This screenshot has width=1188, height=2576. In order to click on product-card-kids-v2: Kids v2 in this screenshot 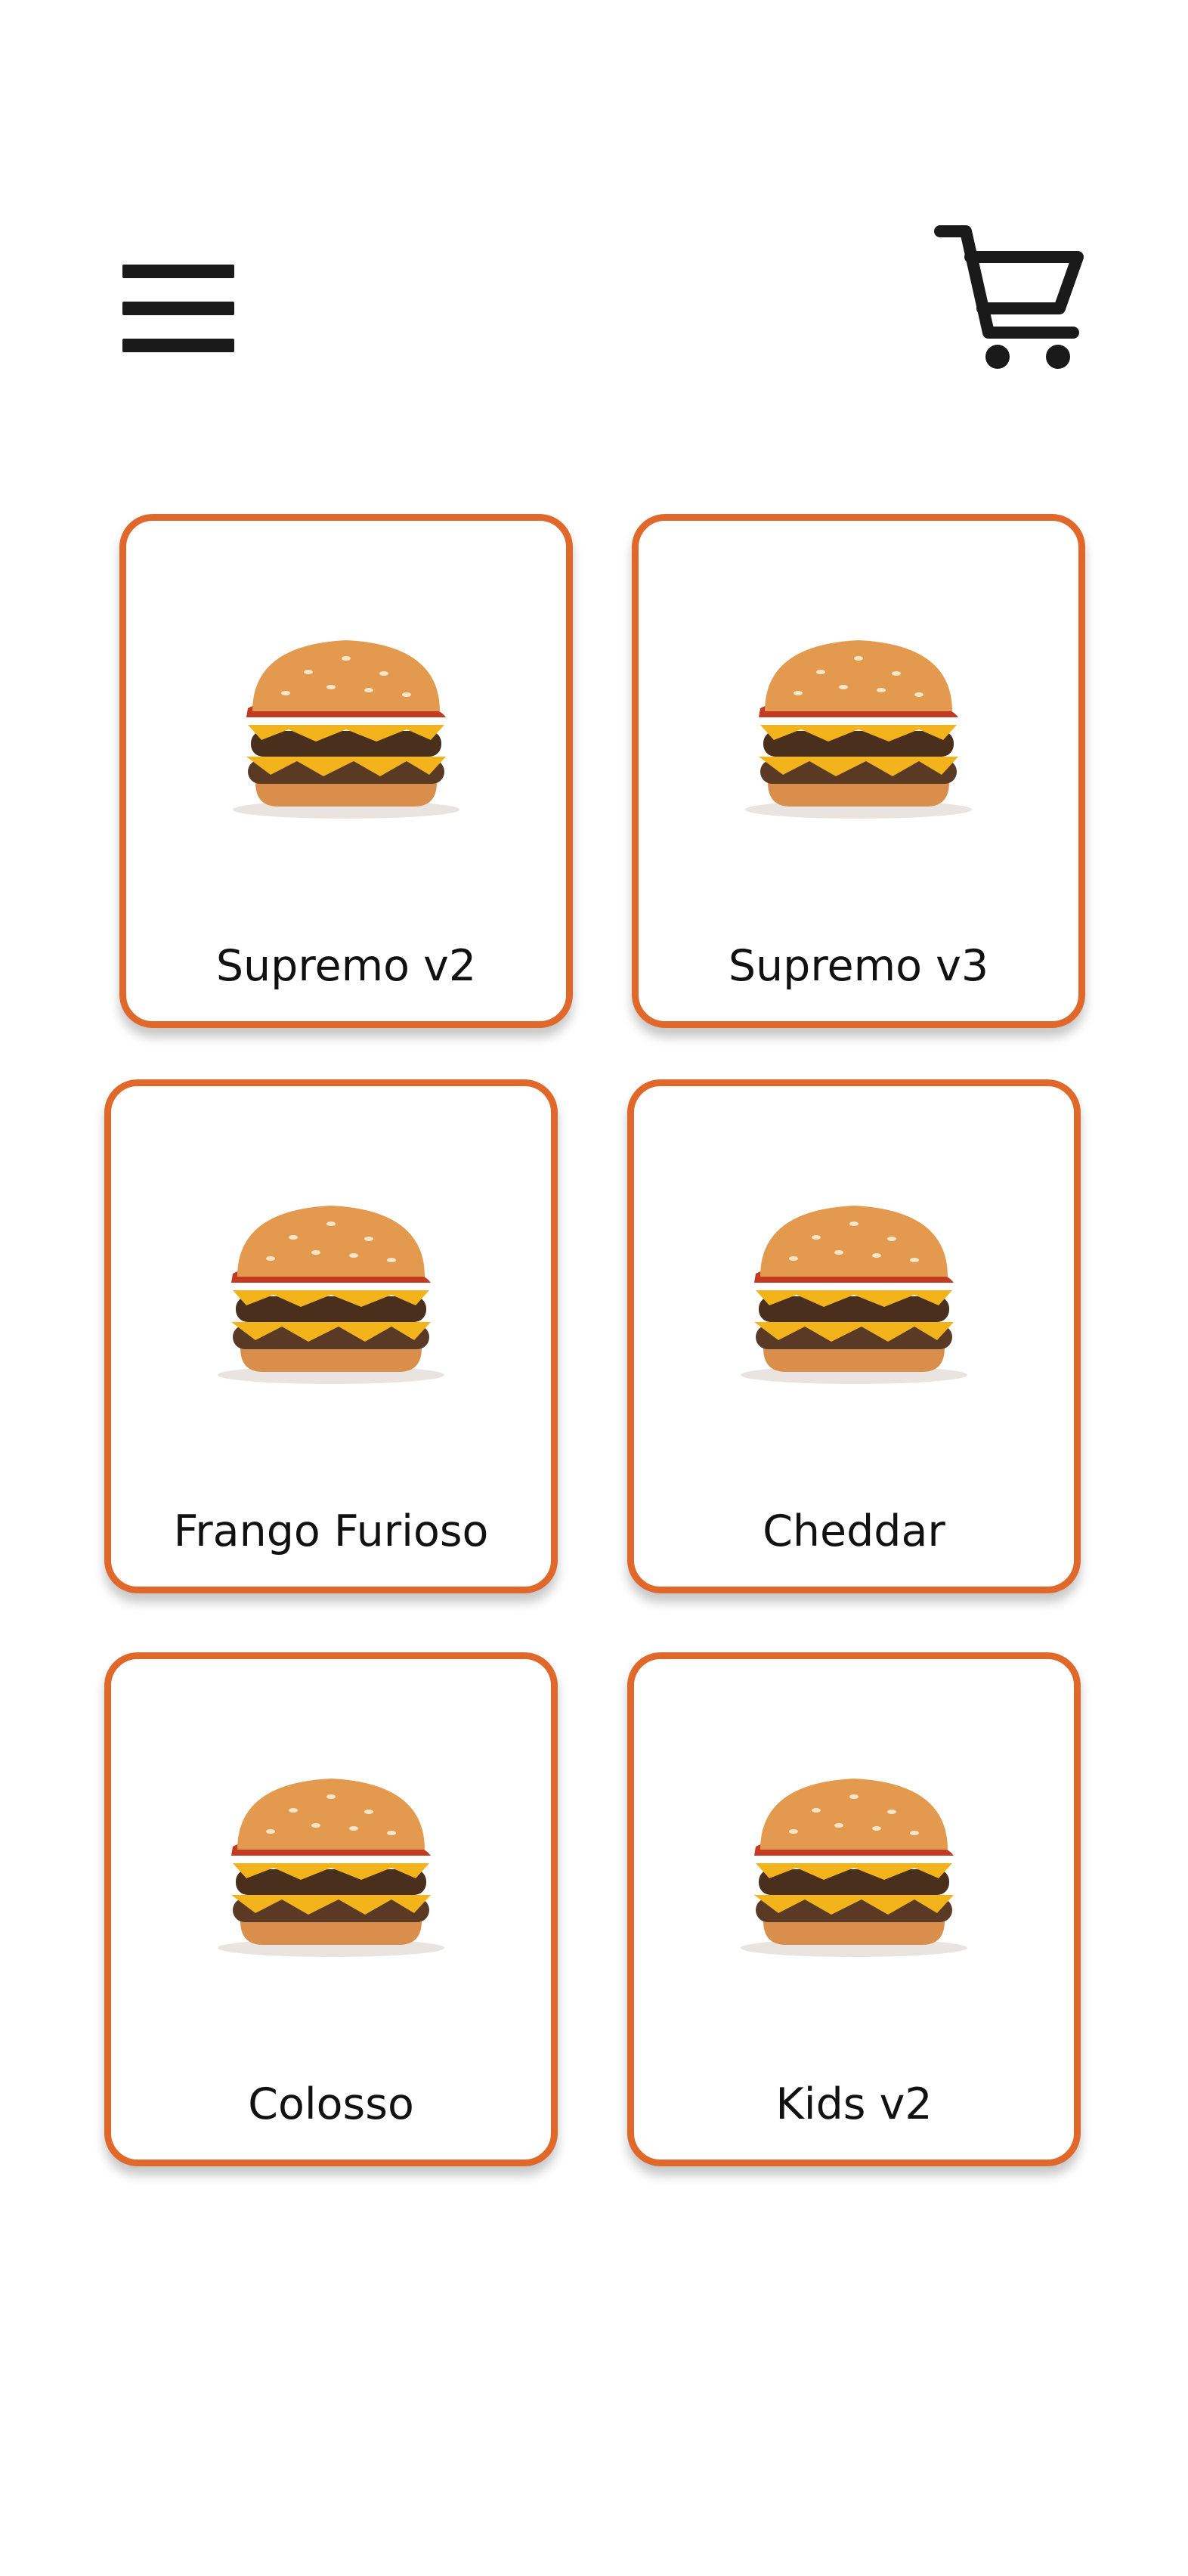, I will do `click(854, 1909)`.